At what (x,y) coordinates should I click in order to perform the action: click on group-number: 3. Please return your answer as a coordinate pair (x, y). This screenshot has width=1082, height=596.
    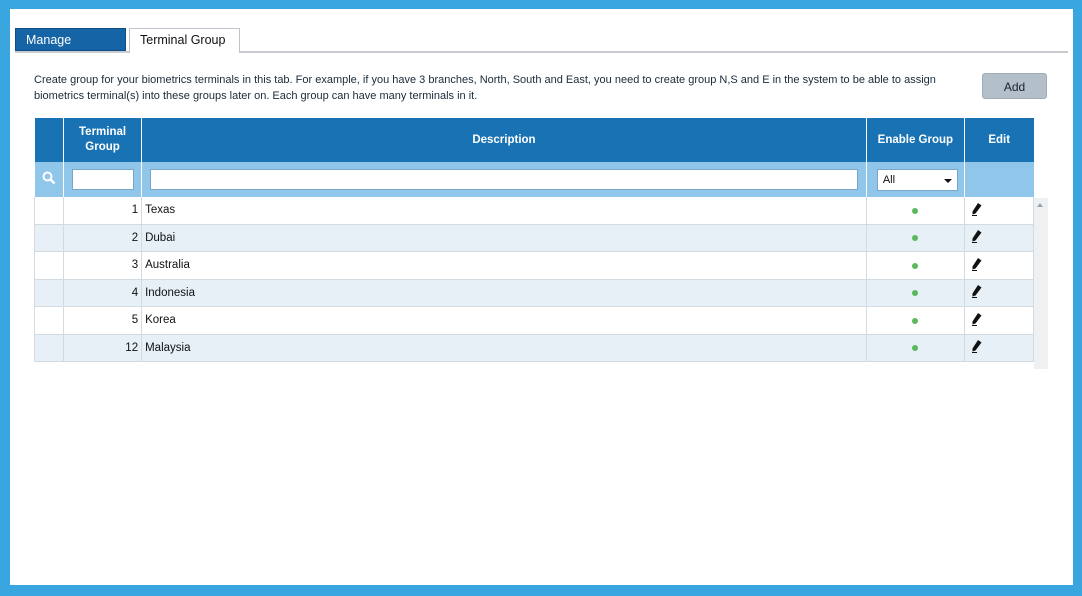
    Looking at the image, I should click on (103, 265).